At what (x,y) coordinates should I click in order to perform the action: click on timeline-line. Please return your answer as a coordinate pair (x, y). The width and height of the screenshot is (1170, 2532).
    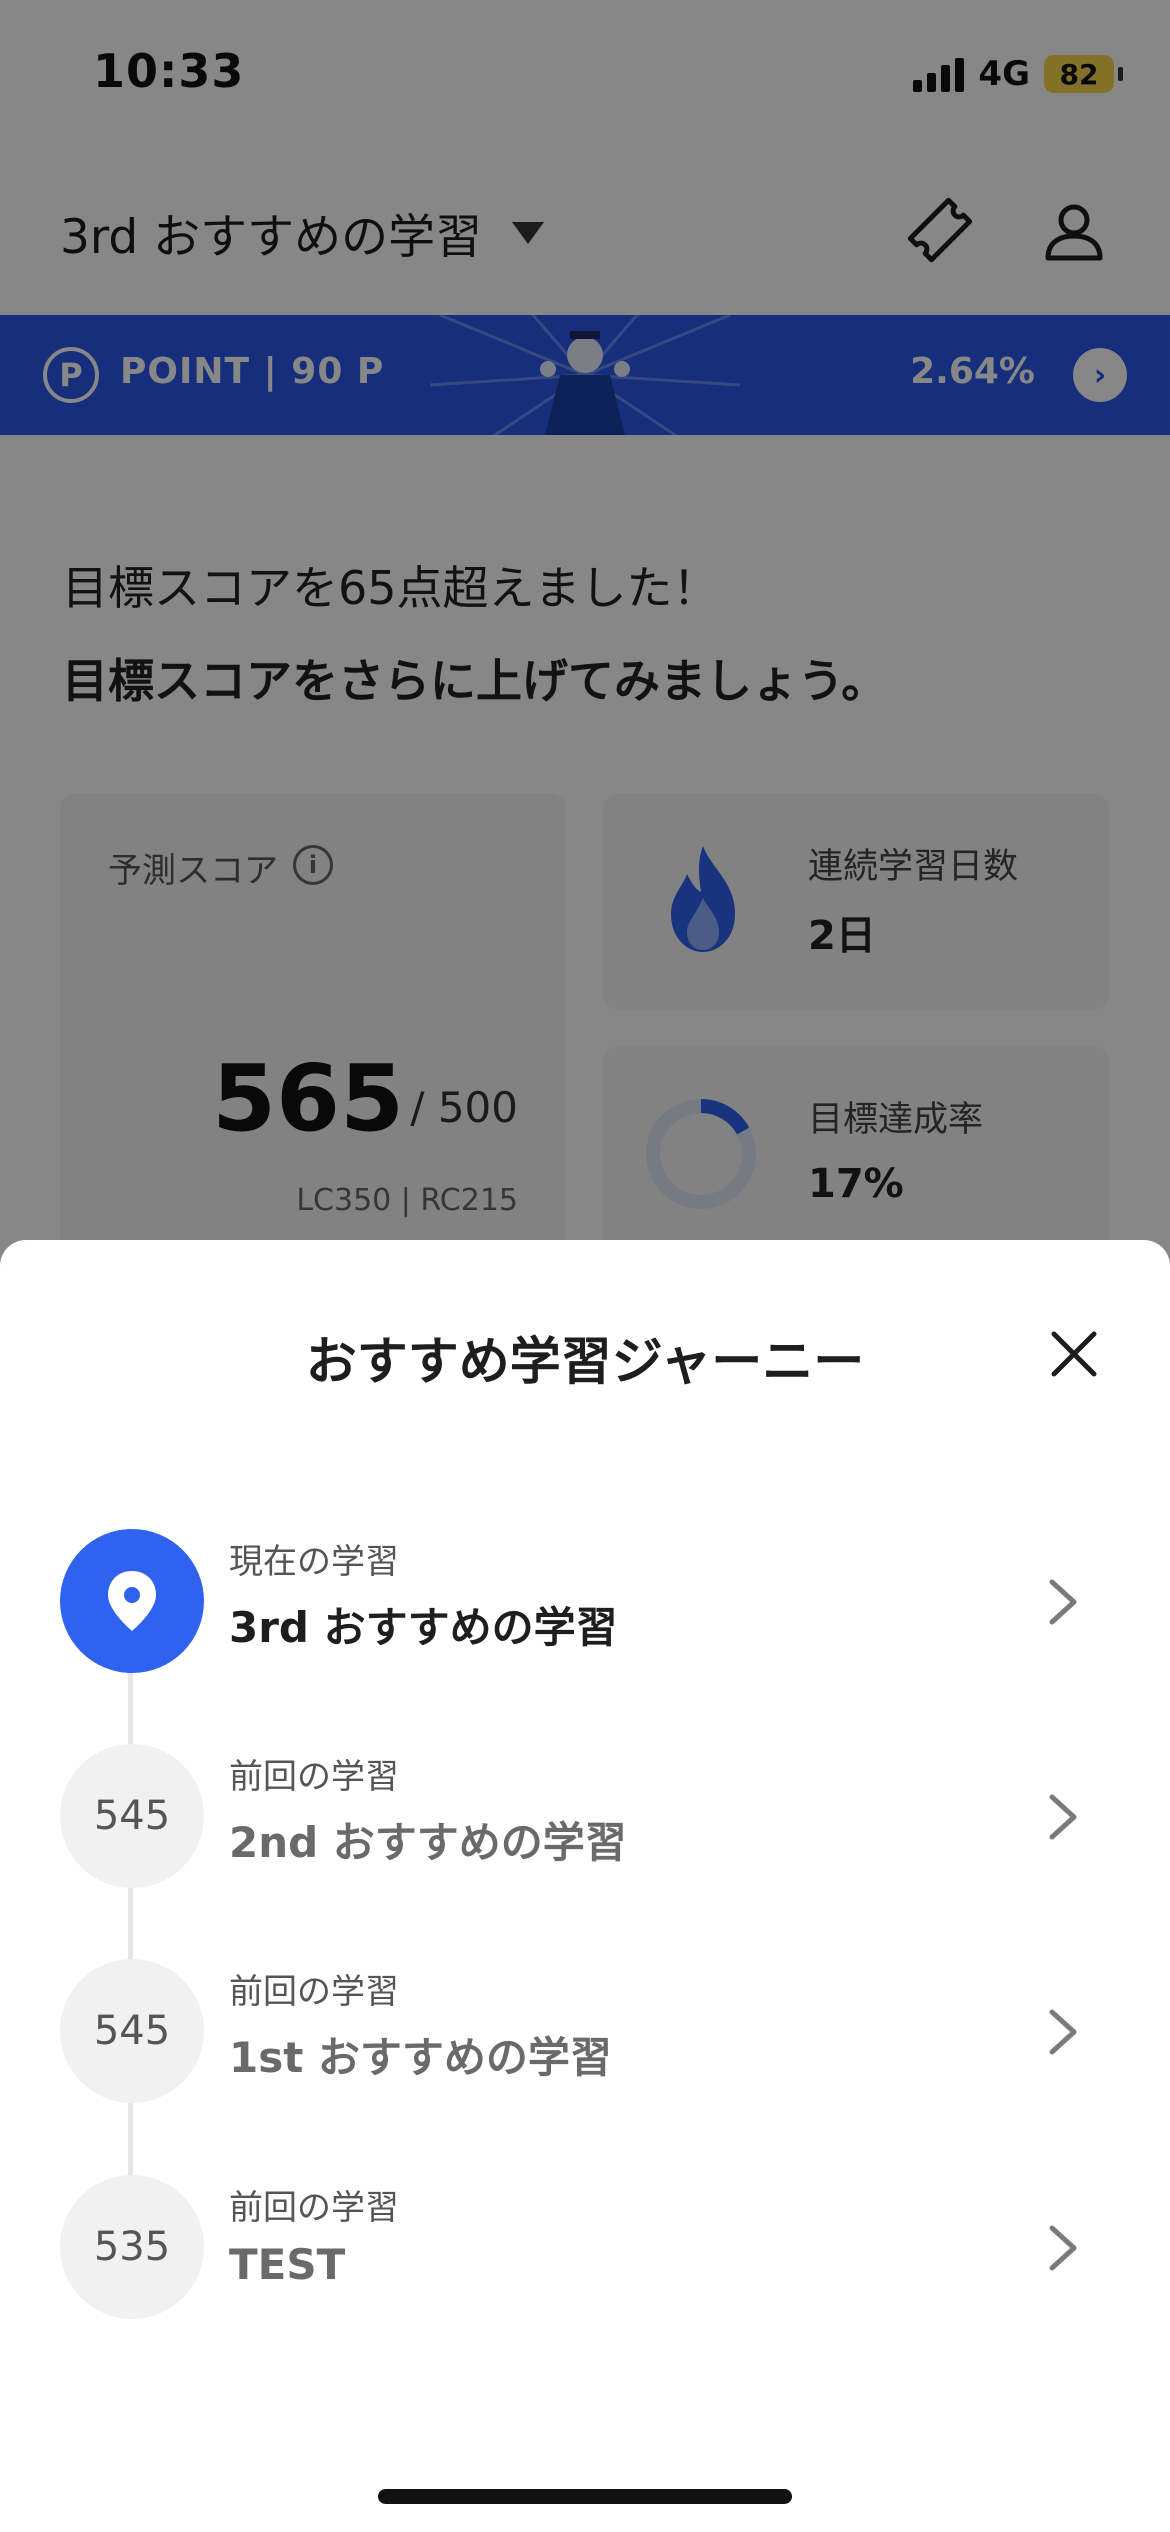
    Looking at the image, I should click on (130, 1915).